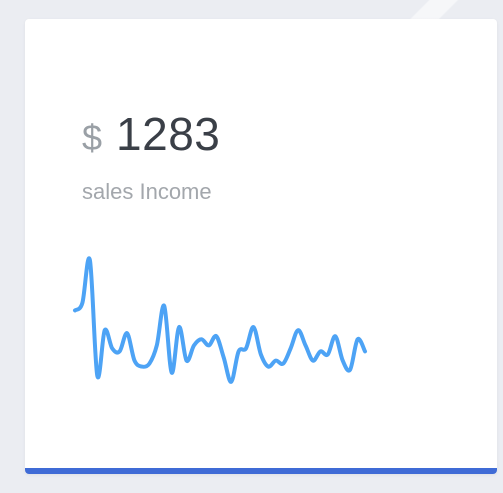 This screenshot has height=493, width=503. What do you see at coordinates (261, 471) in the screenshot?
I see `card-accent-bar` at bounding box center [261, 471].